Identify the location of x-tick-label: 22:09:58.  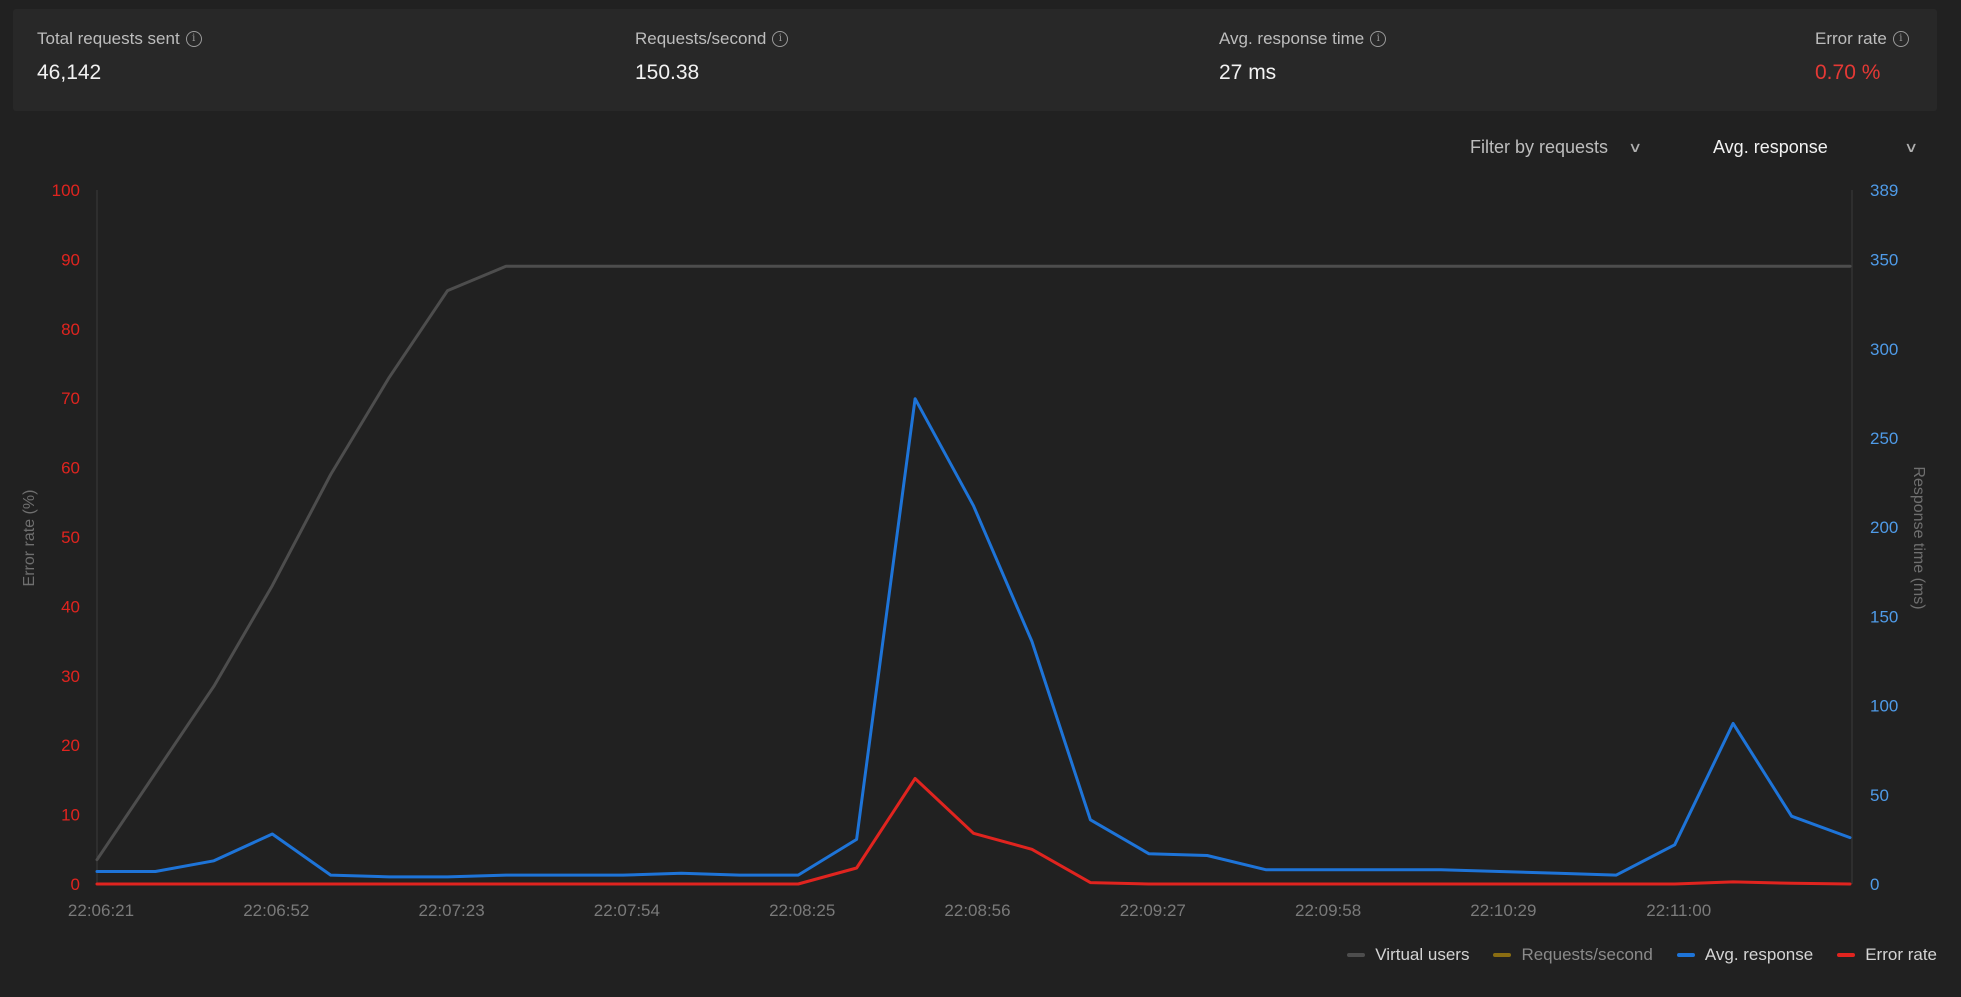
(1328, 910).